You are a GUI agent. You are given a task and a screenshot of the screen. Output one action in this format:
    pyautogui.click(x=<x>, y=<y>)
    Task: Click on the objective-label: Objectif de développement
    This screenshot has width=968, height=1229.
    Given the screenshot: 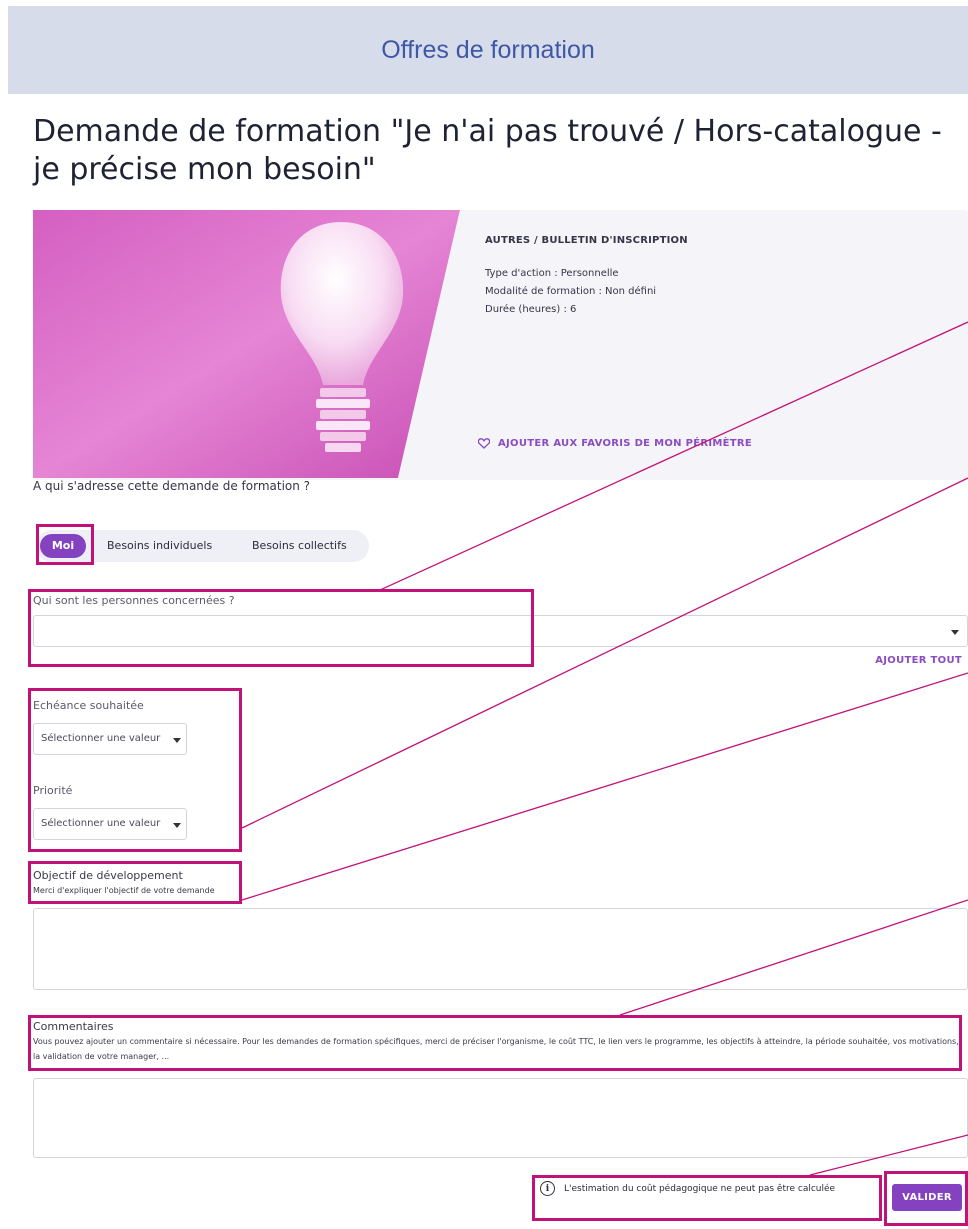 What is the action you would take?
    pyautogui.click(x=108, y=875)
    